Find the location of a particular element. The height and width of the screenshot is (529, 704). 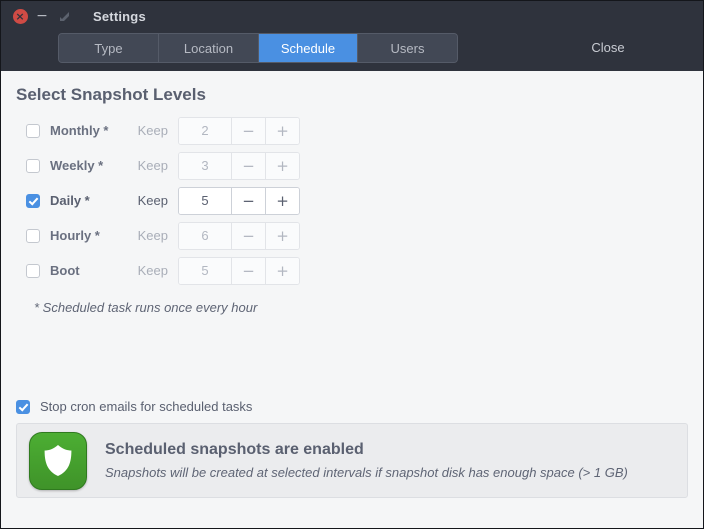

page-title: Select Snapshot Levels is located at coordinates (111, 94).